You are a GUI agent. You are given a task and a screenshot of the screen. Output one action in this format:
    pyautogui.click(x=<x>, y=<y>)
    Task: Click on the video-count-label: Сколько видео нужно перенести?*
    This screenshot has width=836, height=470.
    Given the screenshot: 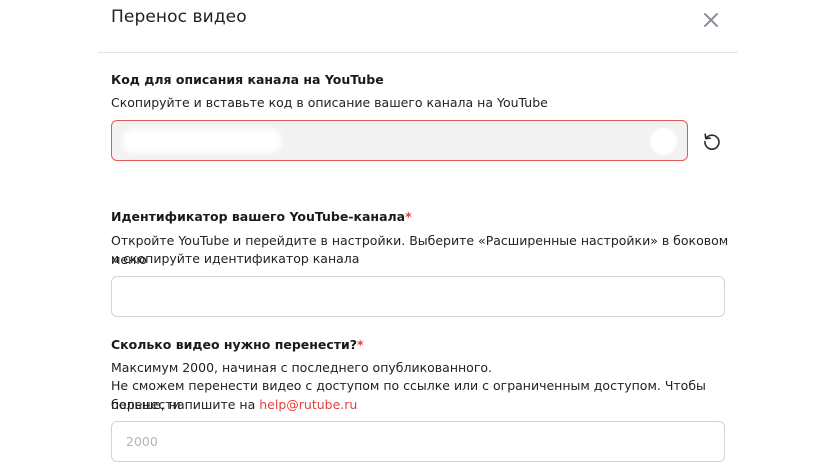 What is the action you would take?
    pyautogui.click(x=237, y=344)
    